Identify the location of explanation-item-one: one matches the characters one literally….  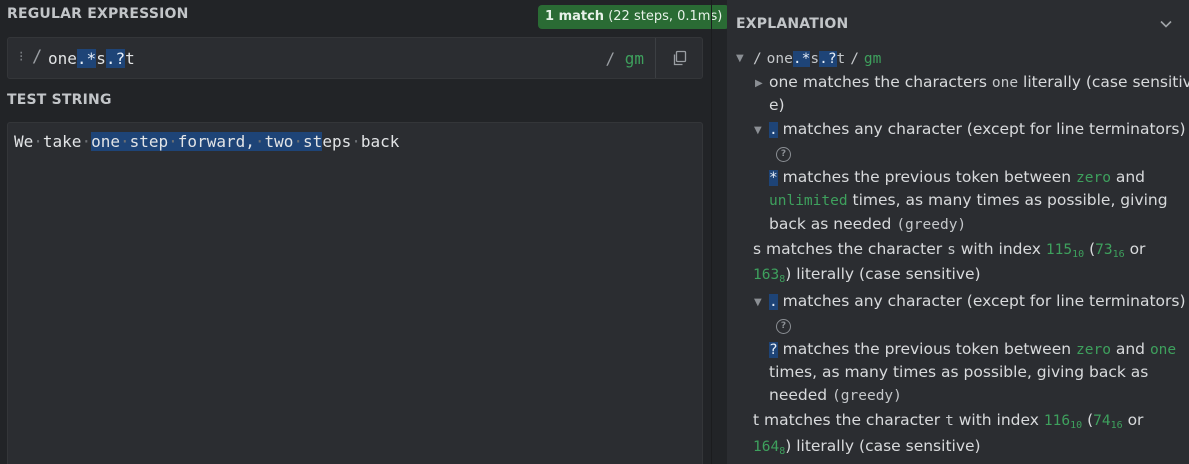
(979, 82).